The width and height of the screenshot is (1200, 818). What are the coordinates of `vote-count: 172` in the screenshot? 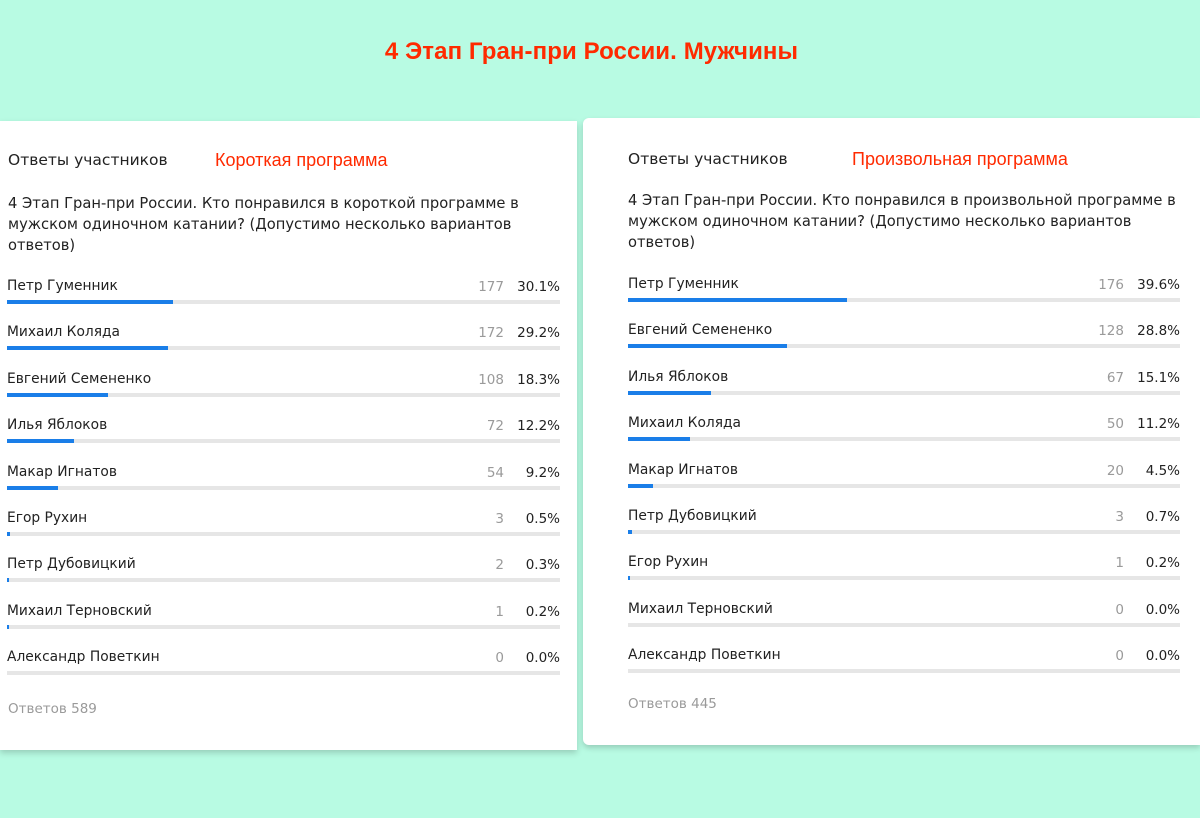 It's located at (491, 333).